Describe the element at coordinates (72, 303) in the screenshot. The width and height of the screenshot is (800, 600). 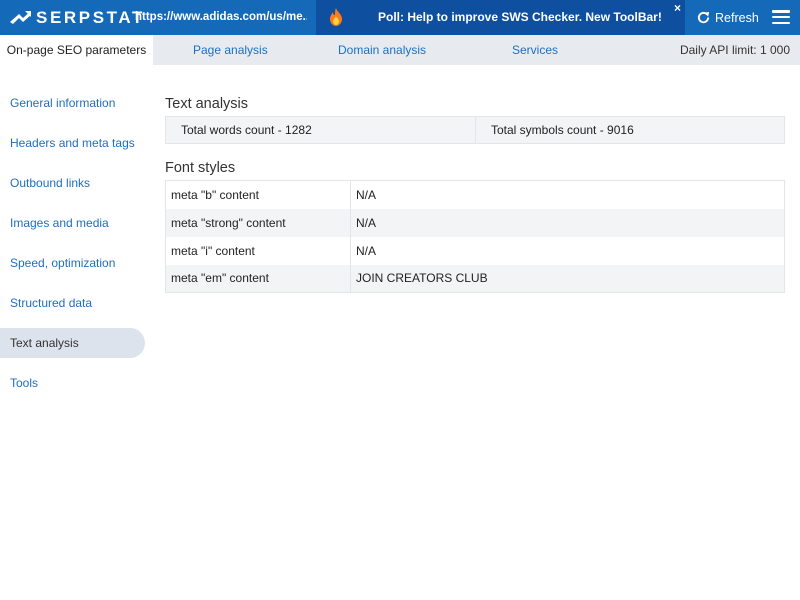
I see `sidebar-item-structured-data: Structured data` at that location.